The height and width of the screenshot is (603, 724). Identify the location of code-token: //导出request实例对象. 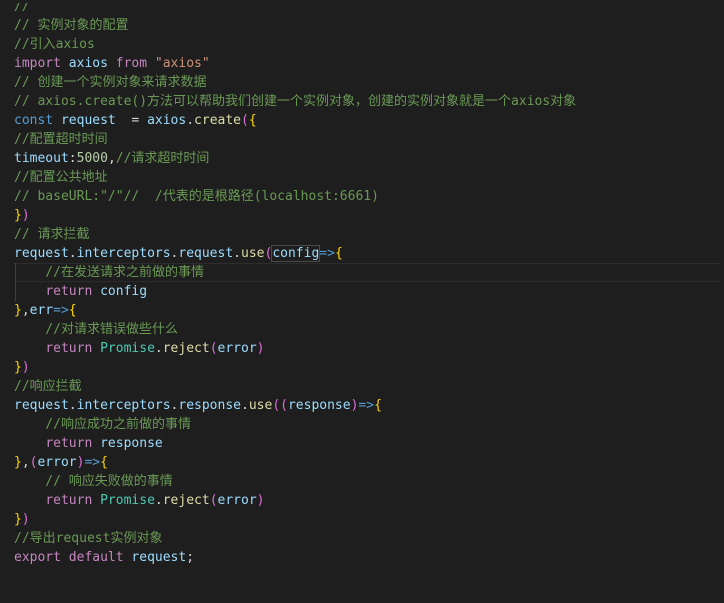
(88, 538).